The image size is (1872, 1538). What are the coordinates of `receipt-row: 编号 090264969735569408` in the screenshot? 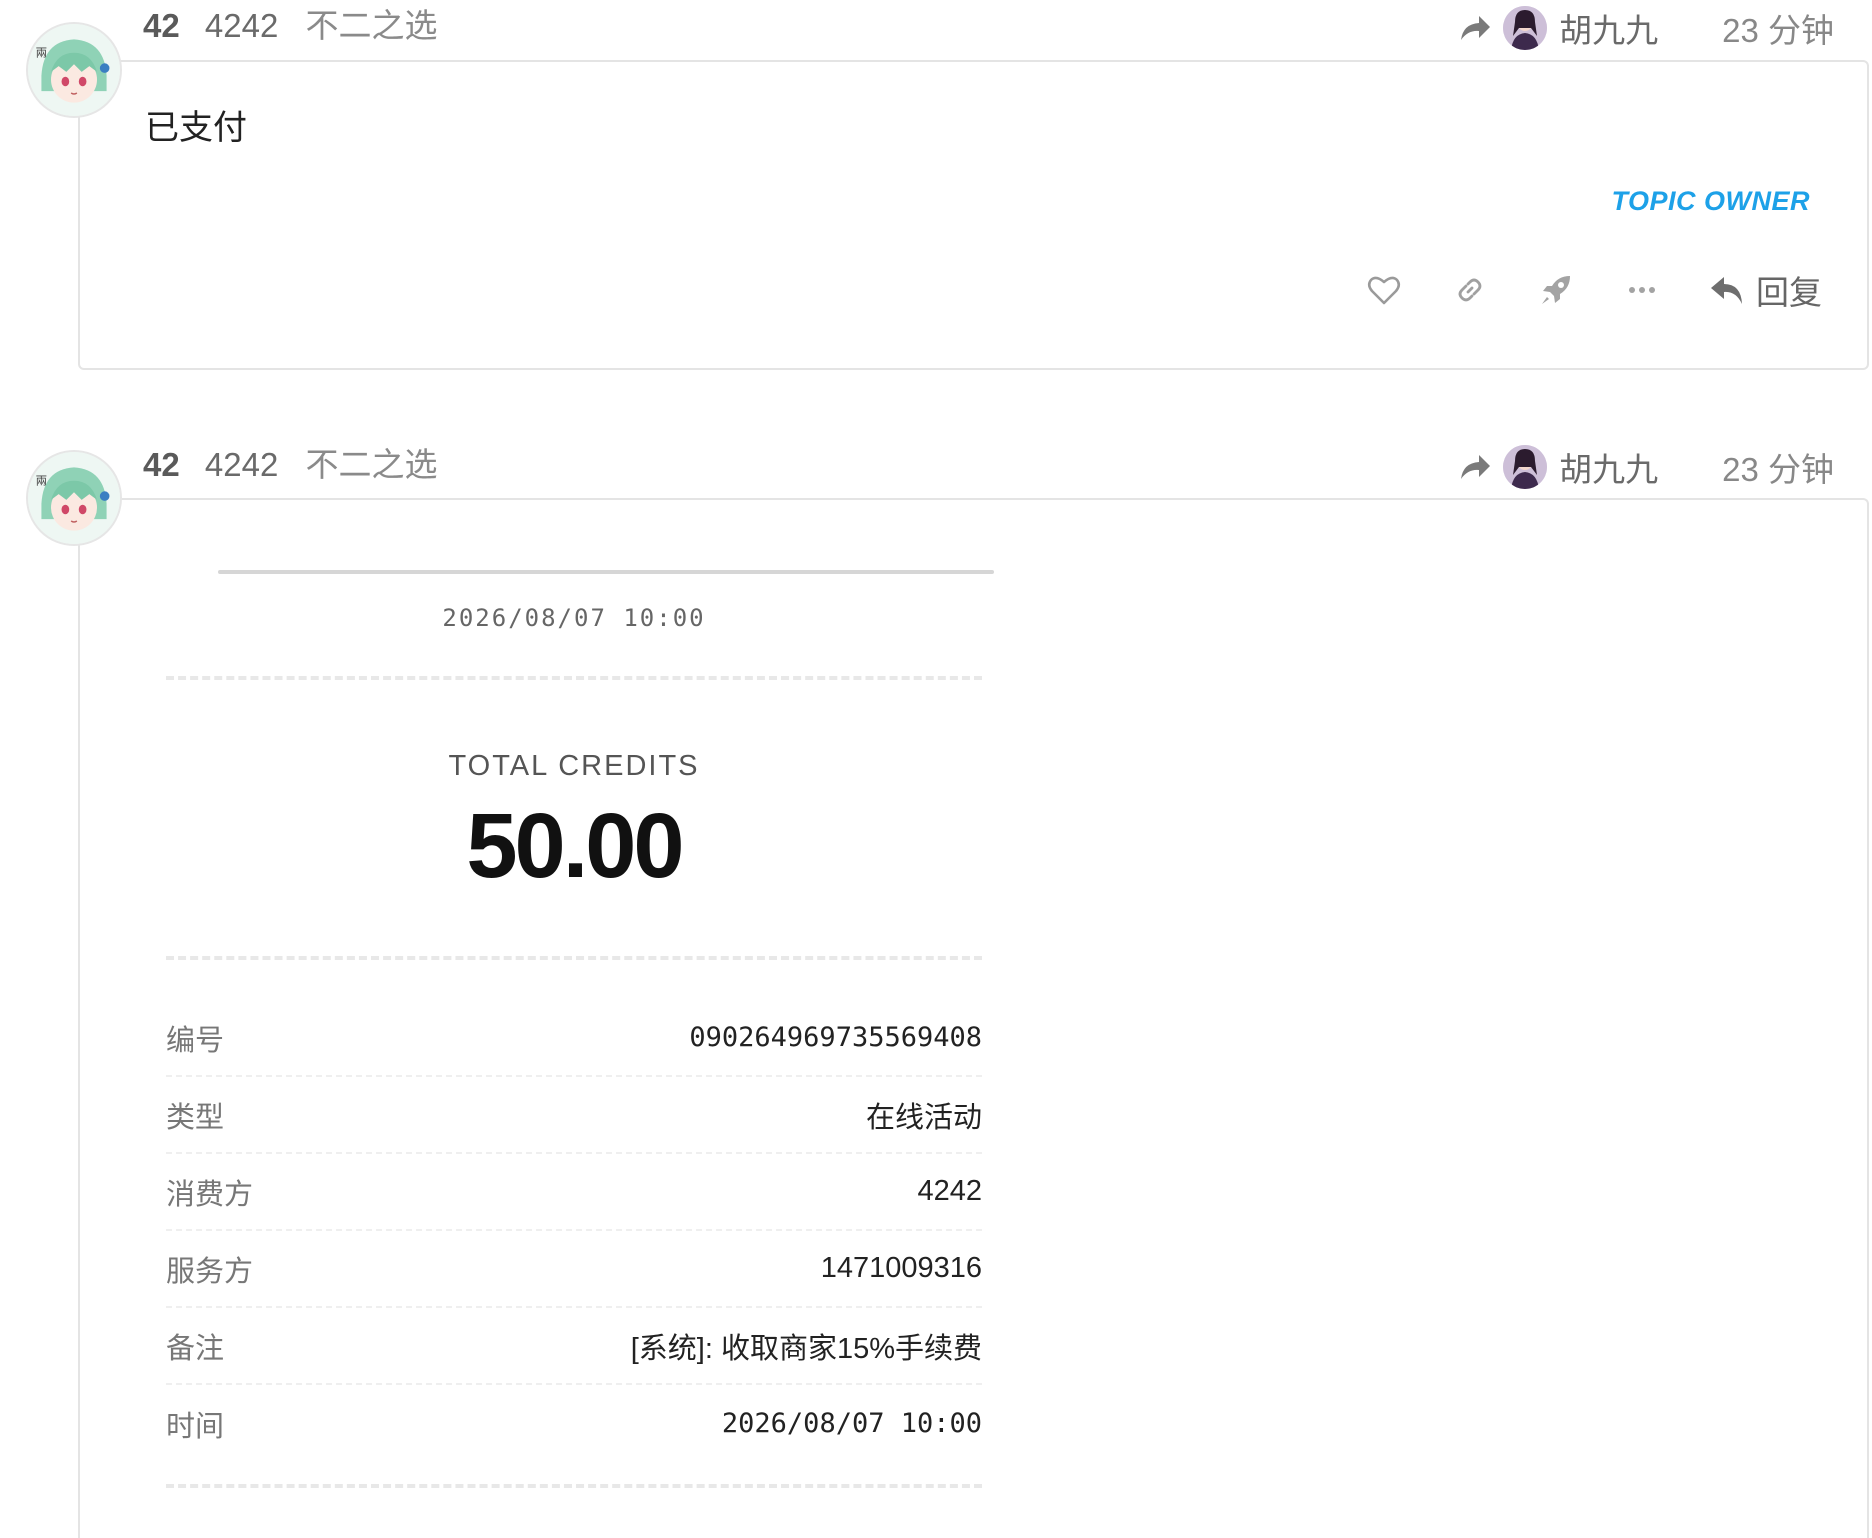 It's located at (574, 1038).